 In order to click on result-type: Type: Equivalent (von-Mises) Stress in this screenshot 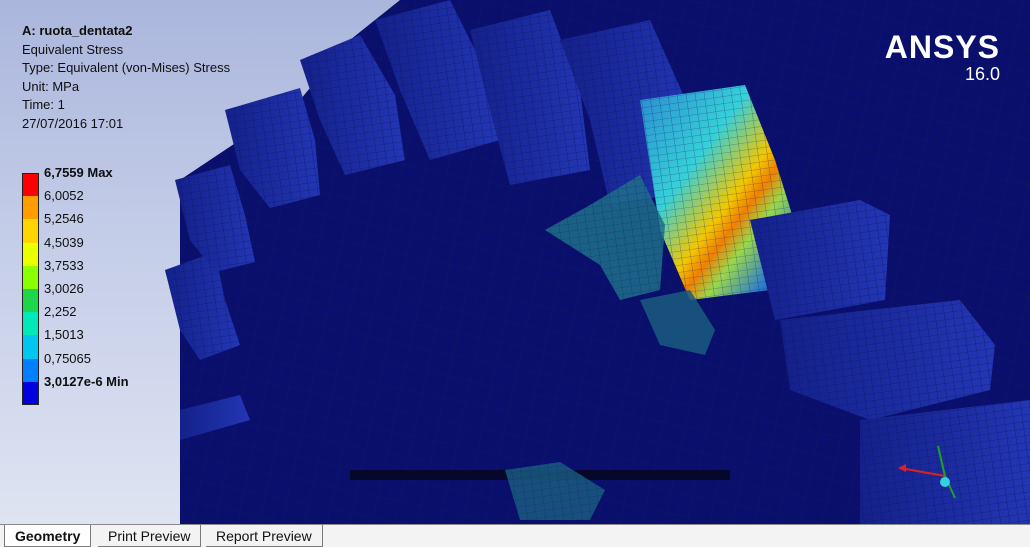, I will do `click(126, 67)`.